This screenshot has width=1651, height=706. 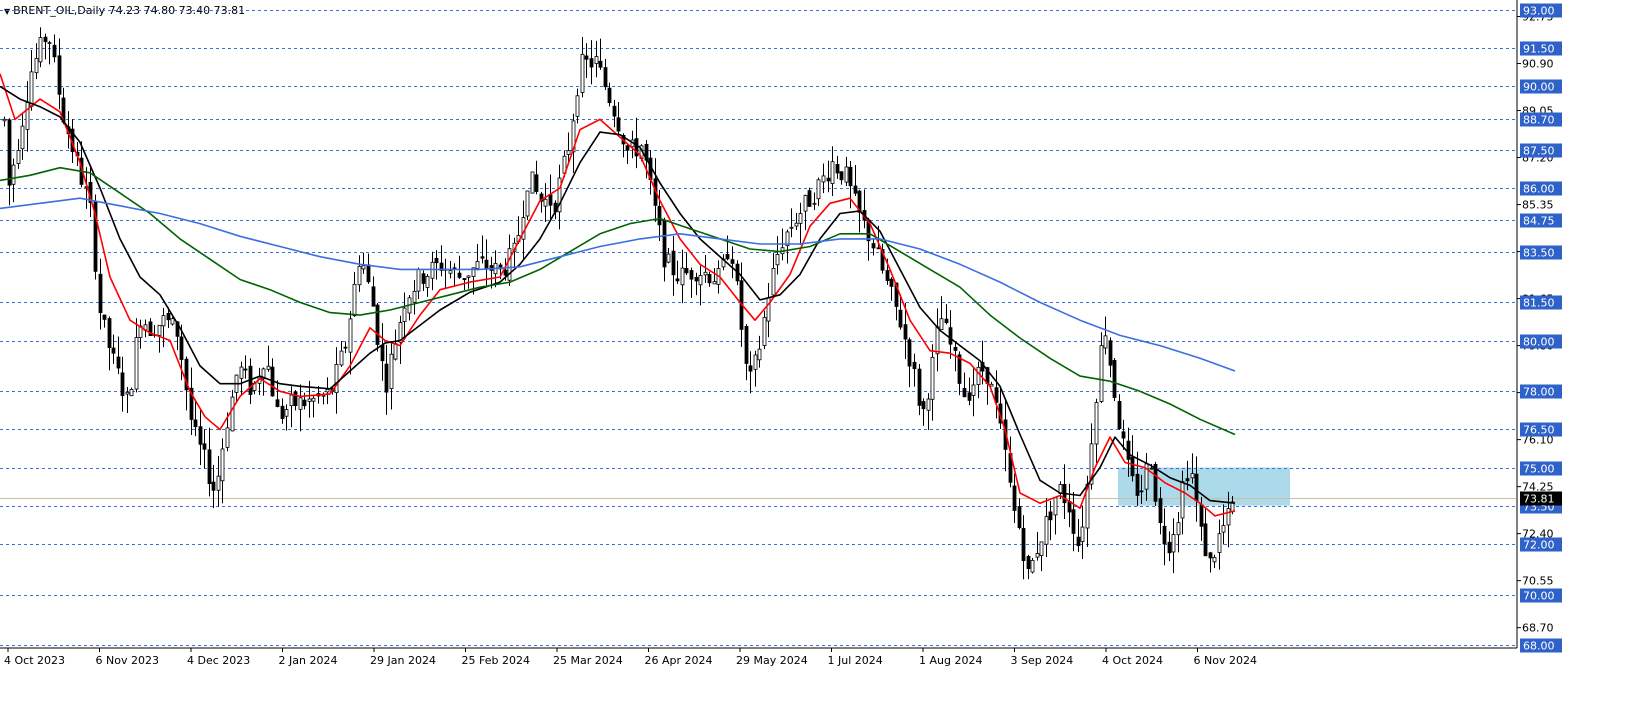 I want to click on level-label: 91.50, so click(x=1539, y=49).